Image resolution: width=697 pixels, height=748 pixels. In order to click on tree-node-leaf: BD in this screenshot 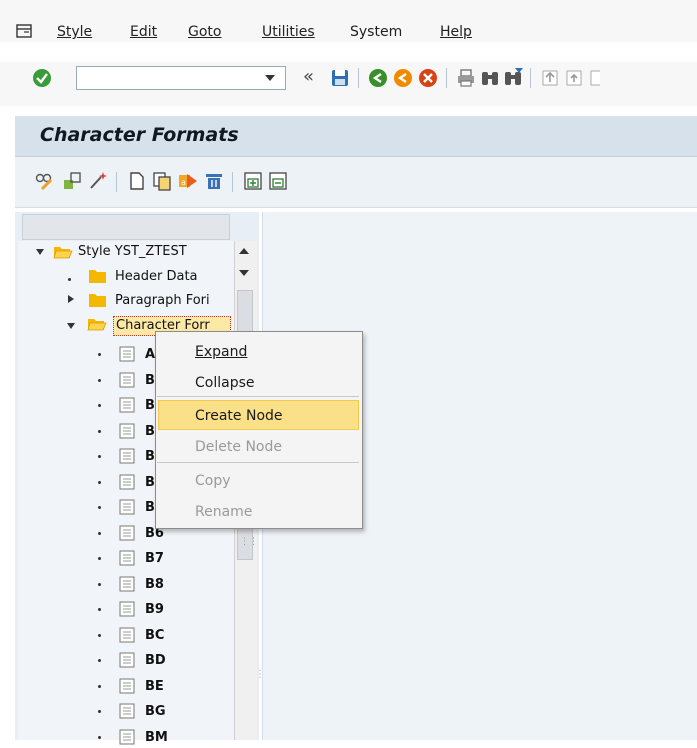, I will do `click(185, 661)`.